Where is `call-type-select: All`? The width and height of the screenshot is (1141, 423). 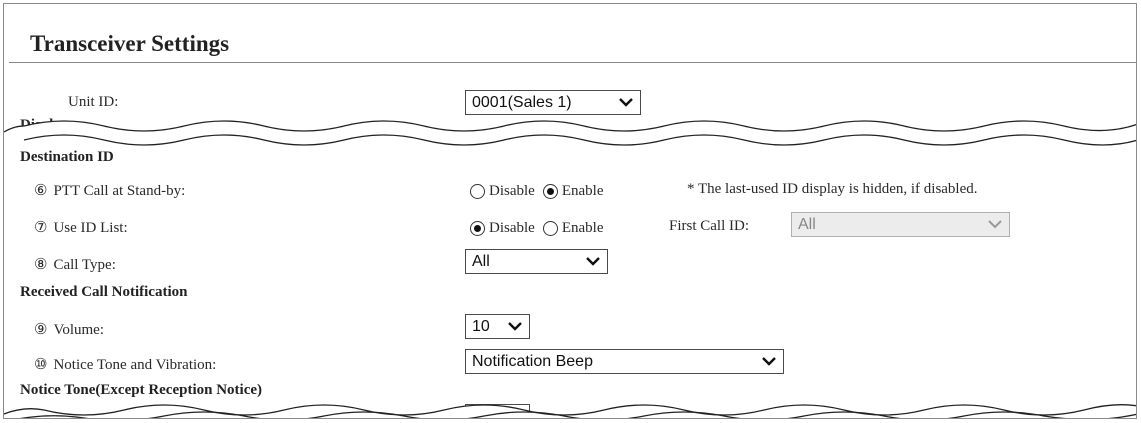
call-type-select: All is located at coordinates (536, 261).